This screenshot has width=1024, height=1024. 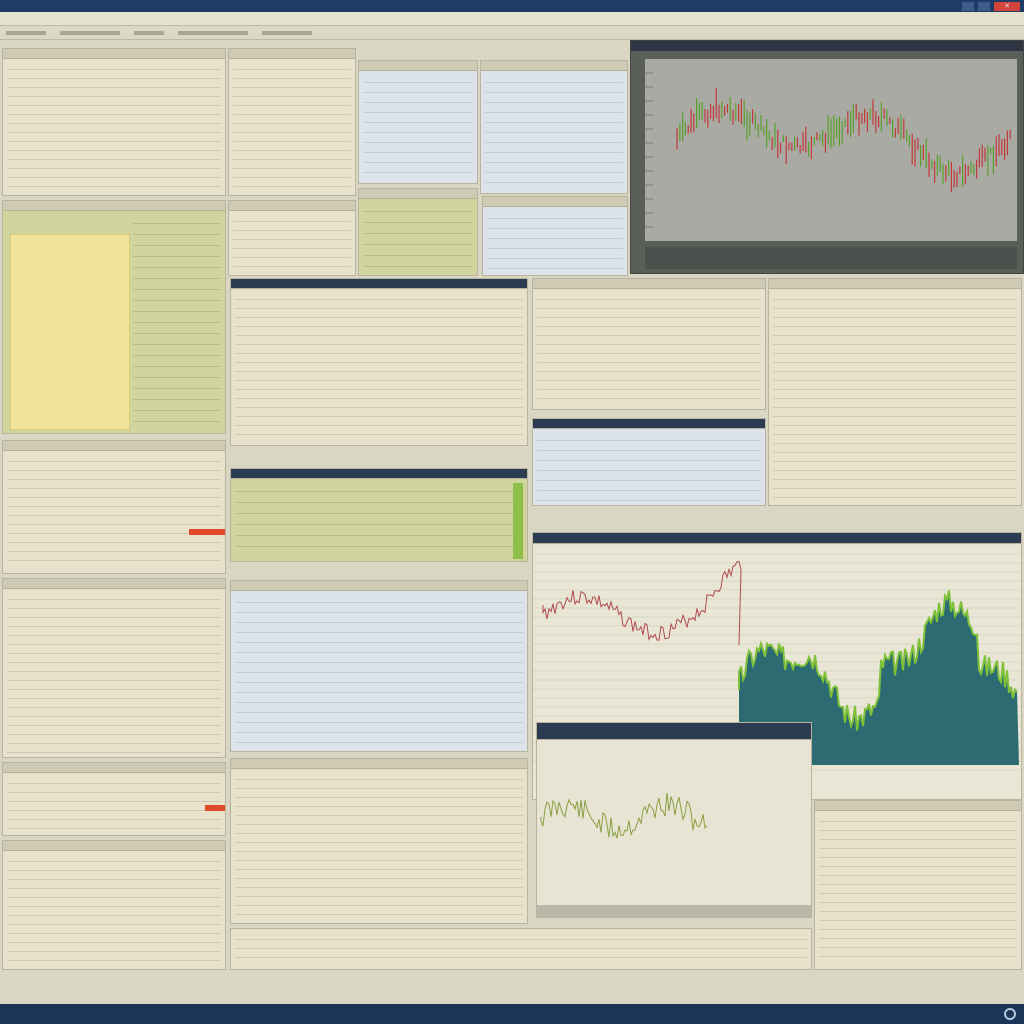 I want to click on panel-right-text, so click(x=895, y=392).